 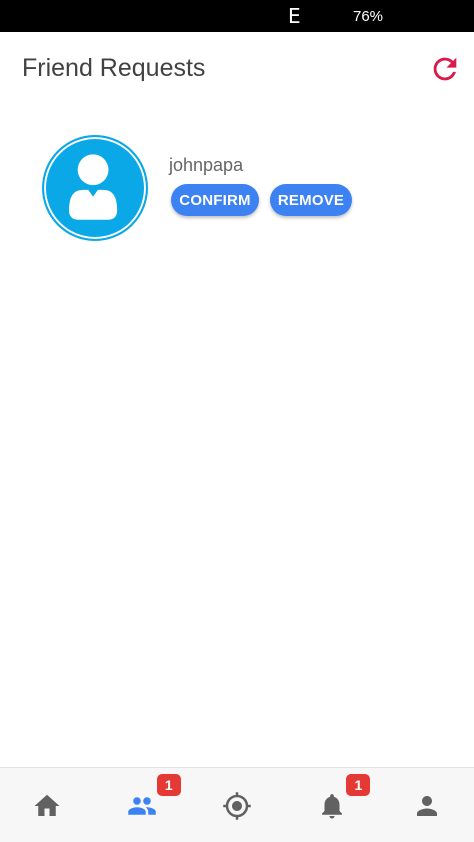 I want to click on page-title: Friend Requests, so click(x=114, y=68).